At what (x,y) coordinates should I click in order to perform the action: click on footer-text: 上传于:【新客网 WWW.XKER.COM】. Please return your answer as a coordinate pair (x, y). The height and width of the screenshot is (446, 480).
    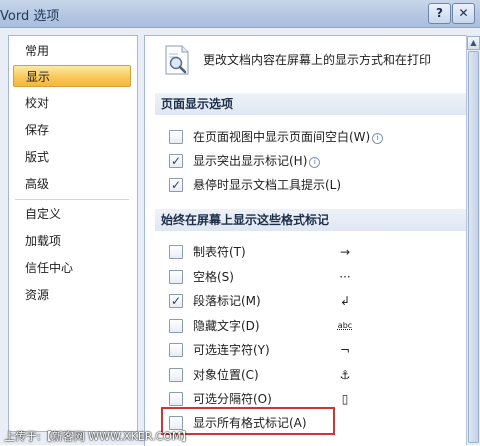
    Looking at the image, I should click on (98, 436).